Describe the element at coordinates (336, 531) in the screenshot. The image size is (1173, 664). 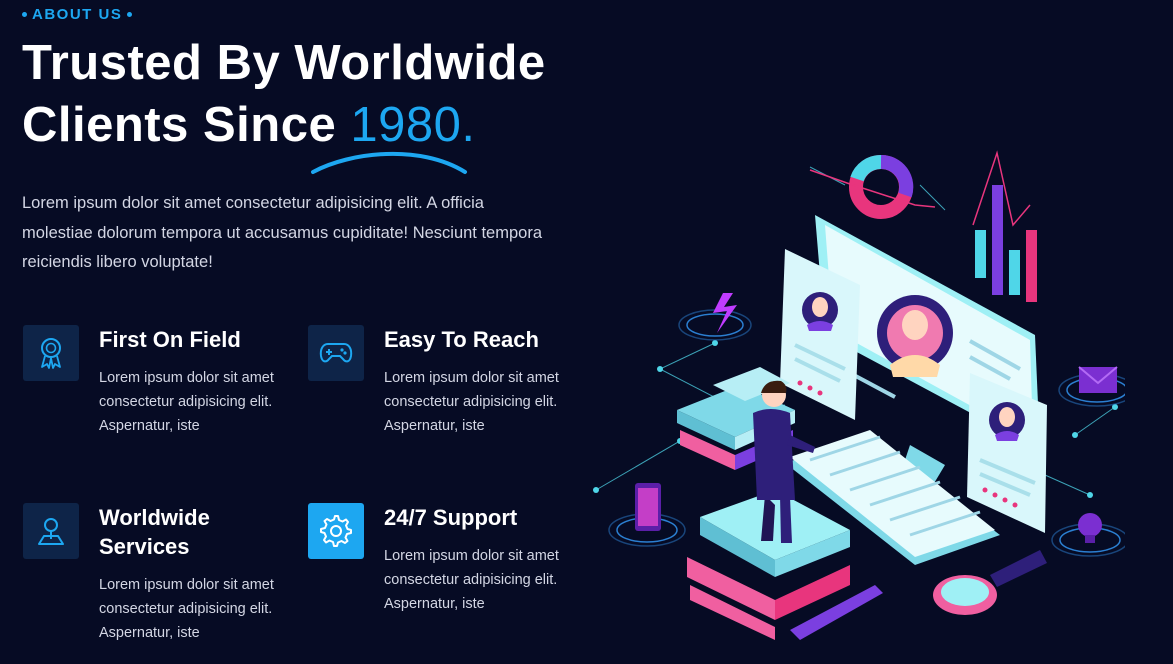
I see `gear-icon` at that location.